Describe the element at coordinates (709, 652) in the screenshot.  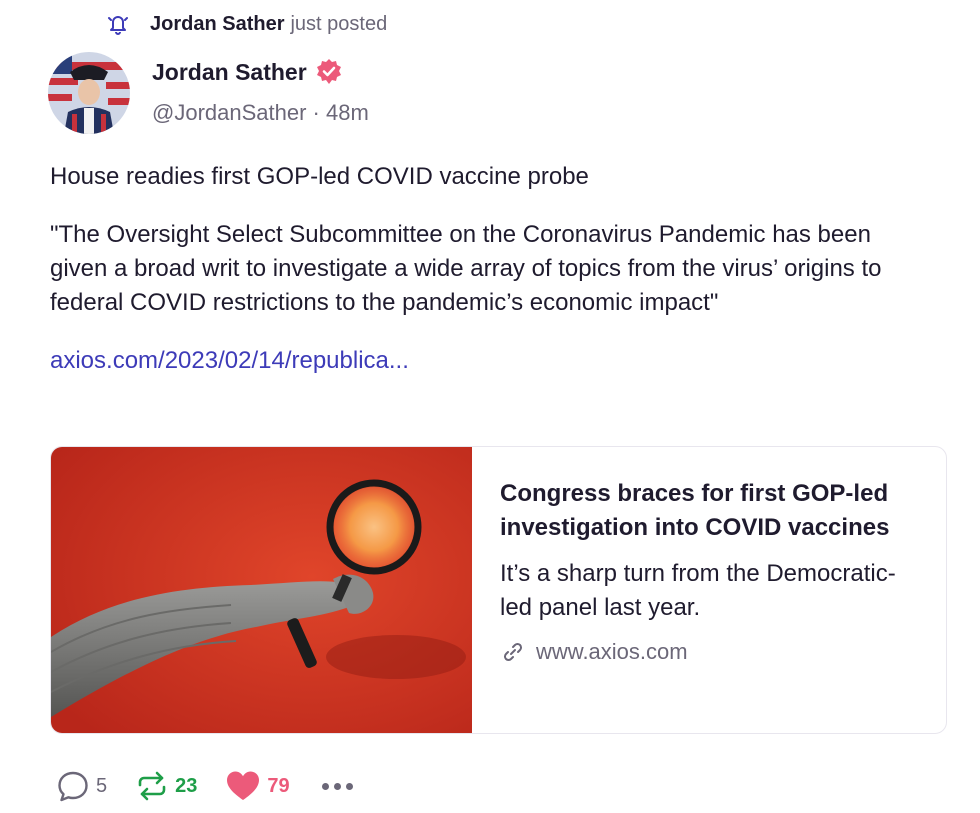
I see `card-domain: www.axios.com` at that location.